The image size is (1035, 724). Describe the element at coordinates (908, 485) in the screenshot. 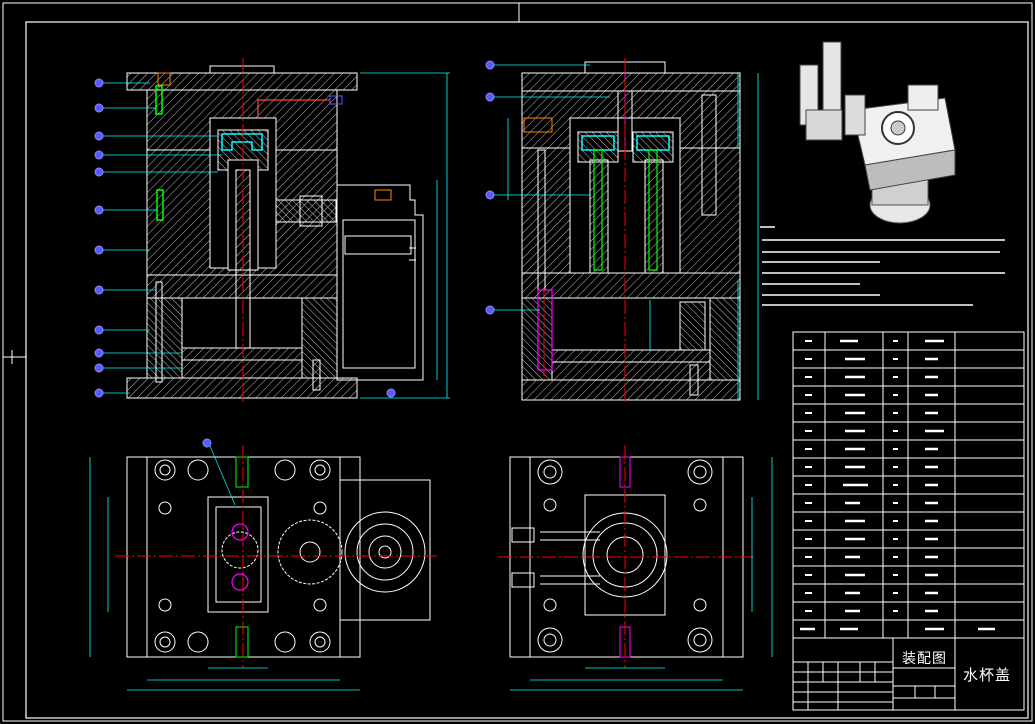

I see `parts-list-table` at that location.